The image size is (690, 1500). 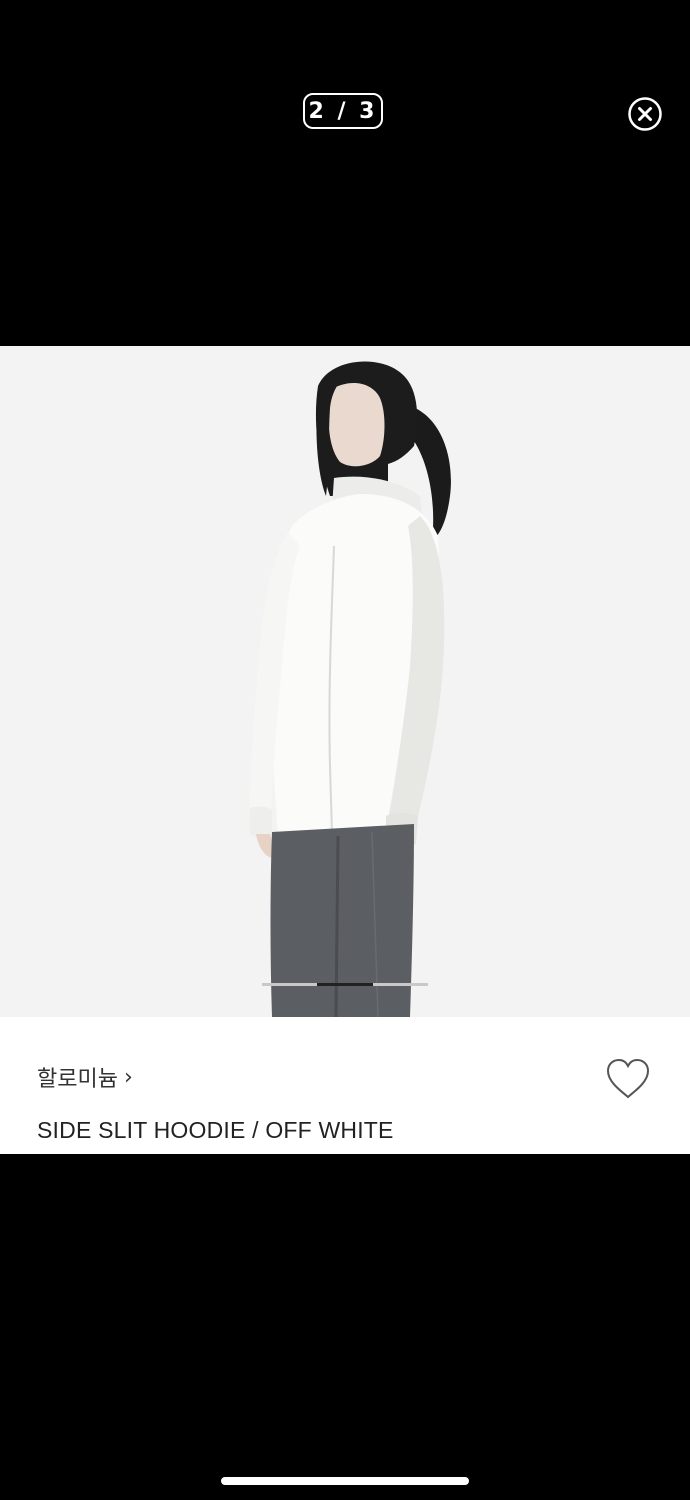 I want to click on close-circle-icon, so click(x=645, y=114).